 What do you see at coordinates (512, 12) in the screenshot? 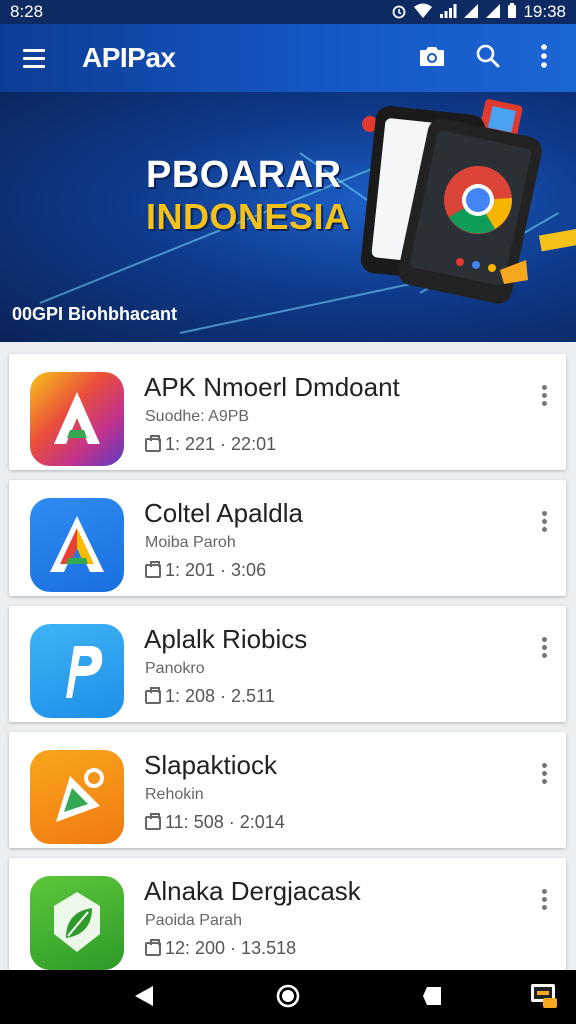
I see `battery-icon` at bounding box center [512, 12].